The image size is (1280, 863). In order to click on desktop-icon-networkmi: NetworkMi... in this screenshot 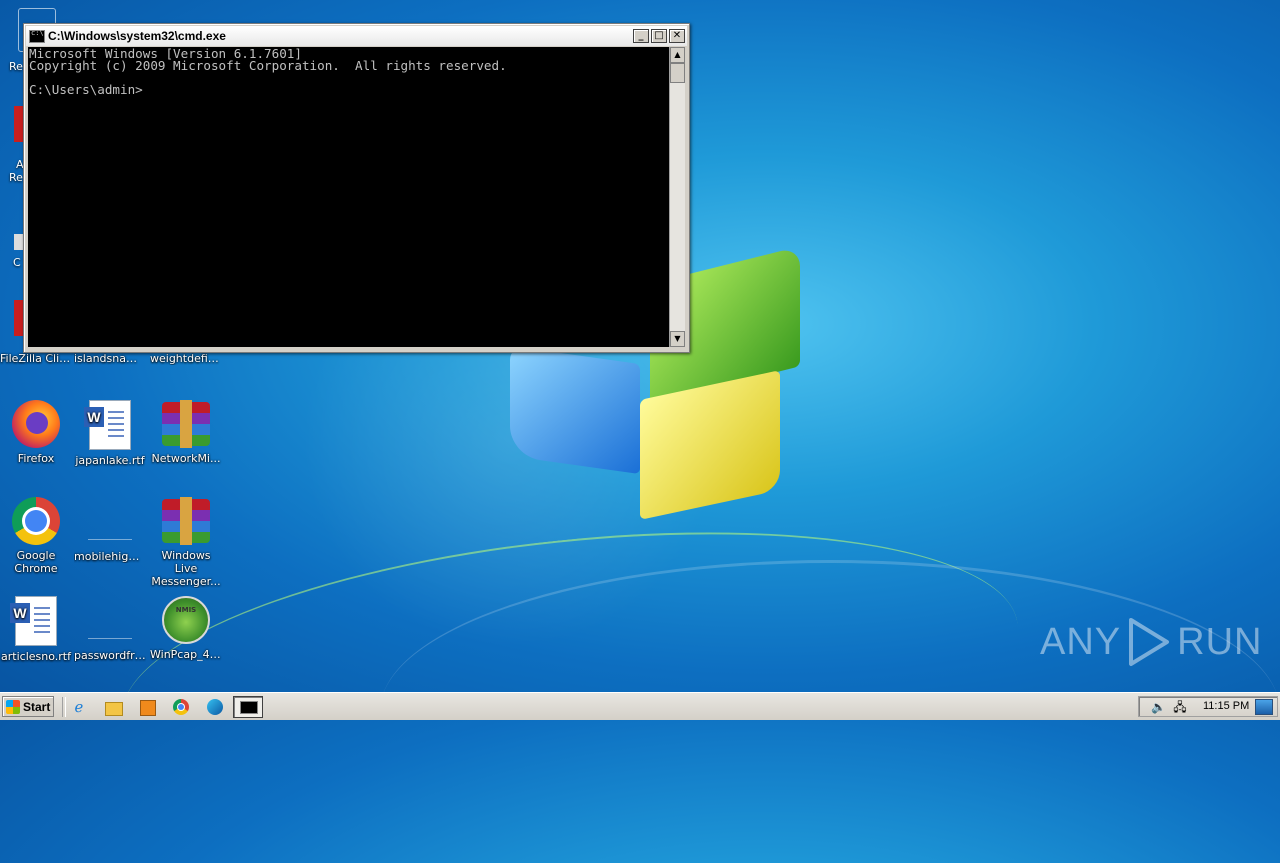, I will do `click(186, 432)`.